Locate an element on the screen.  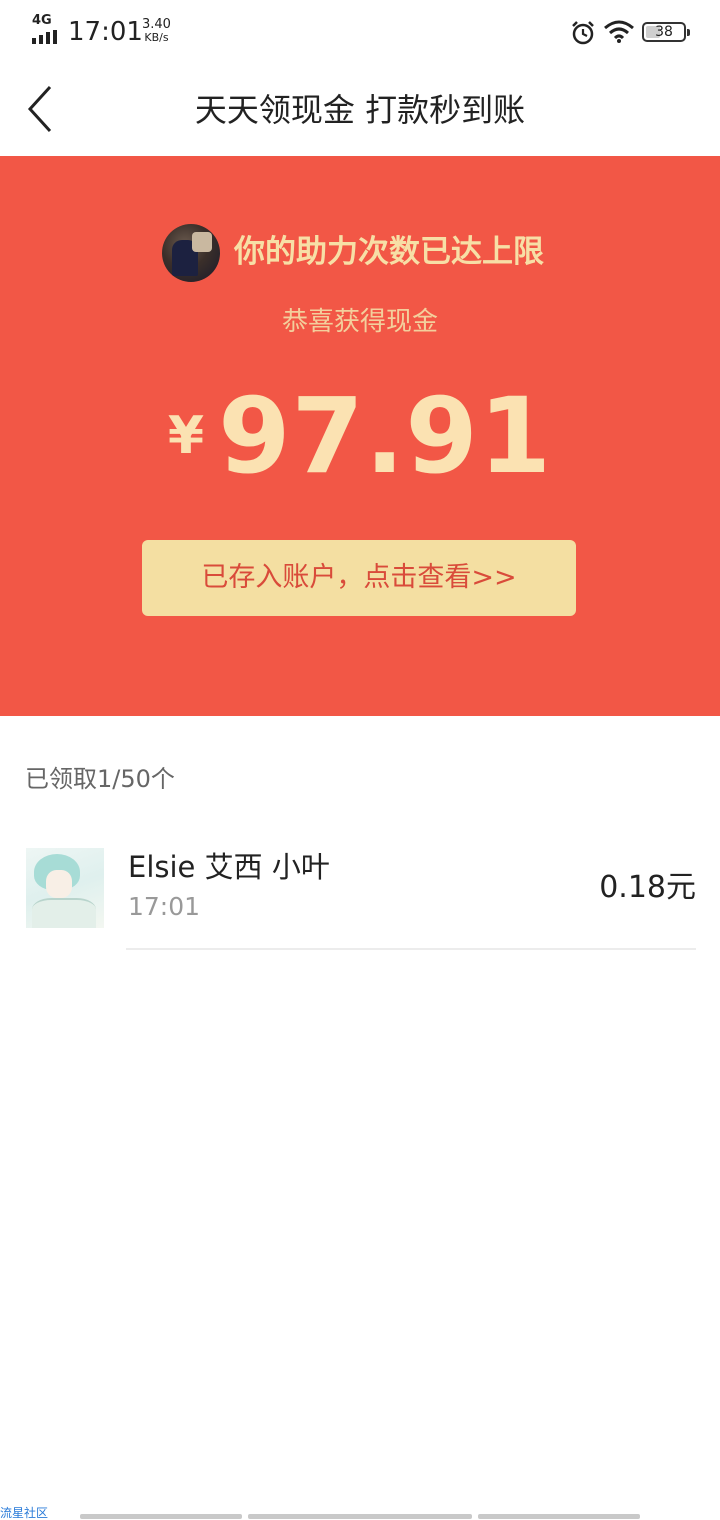
battery-level: 38 is located at coordinates (664, 32).